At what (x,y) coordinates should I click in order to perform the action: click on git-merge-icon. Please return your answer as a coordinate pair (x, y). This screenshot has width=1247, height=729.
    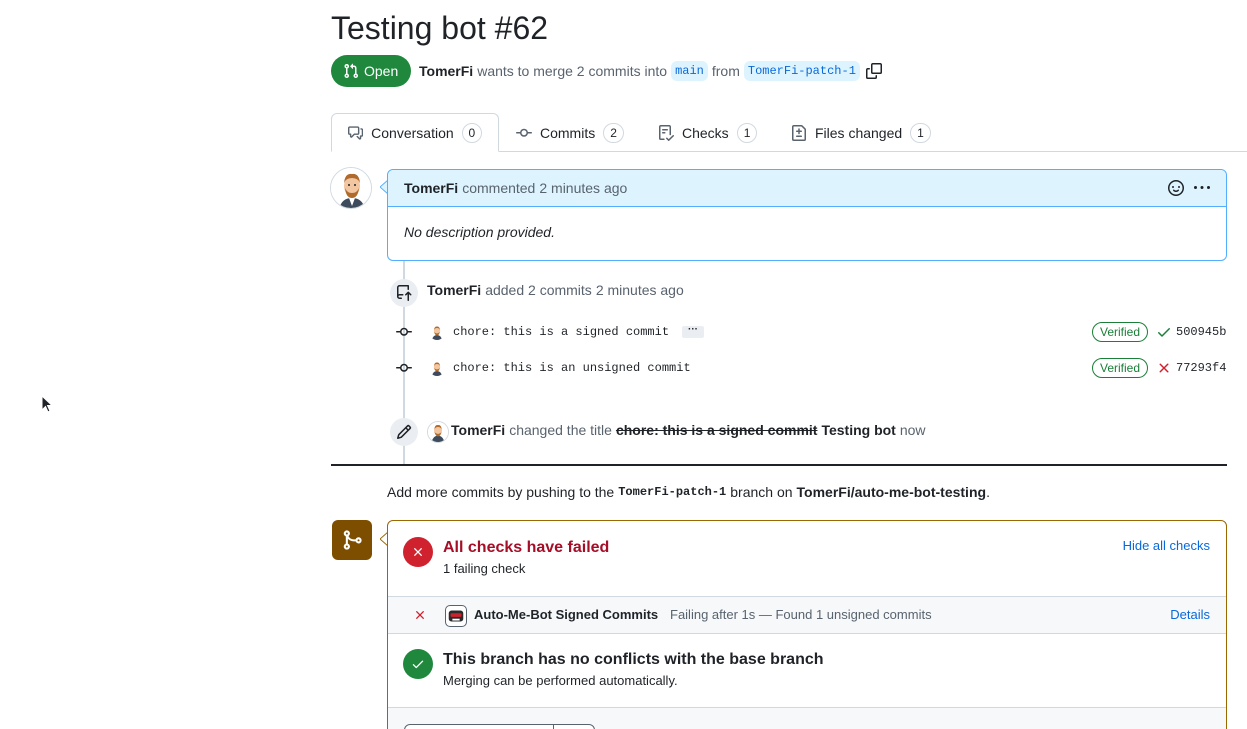
    Looking at the image, I should click on (352, 540).